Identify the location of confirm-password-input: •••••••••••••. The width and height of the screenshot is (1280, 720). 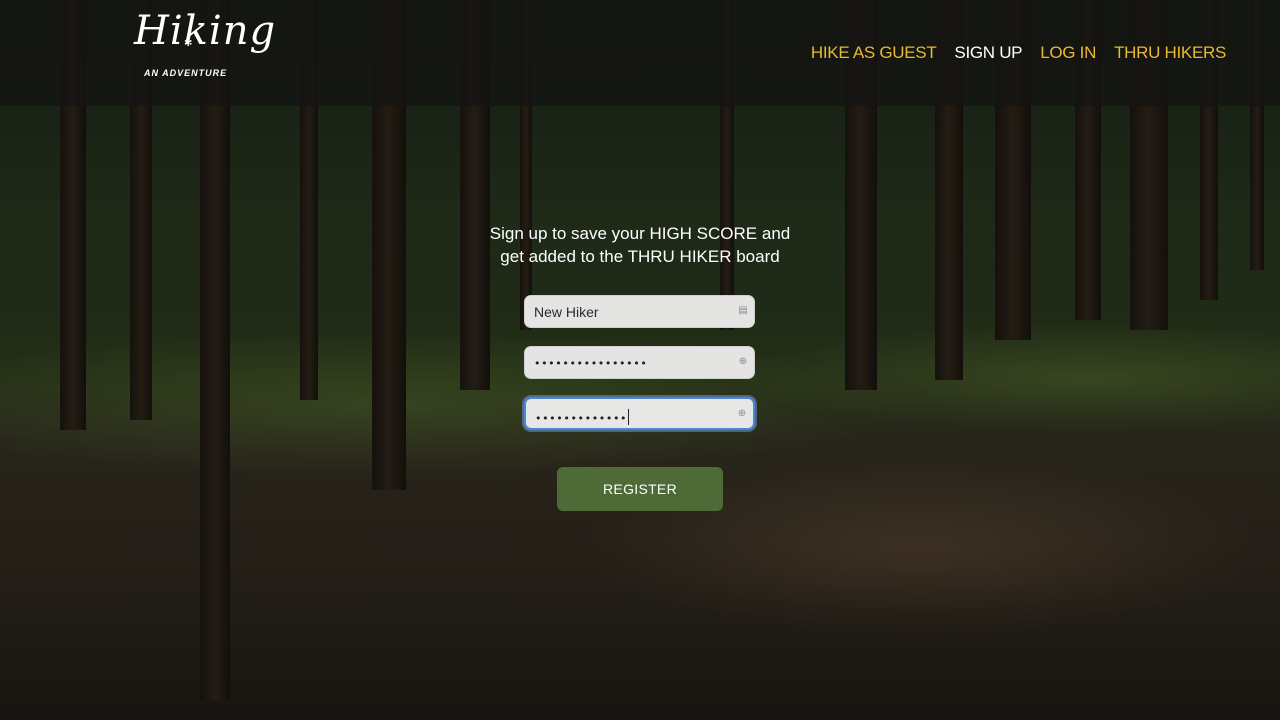
(582, 417).